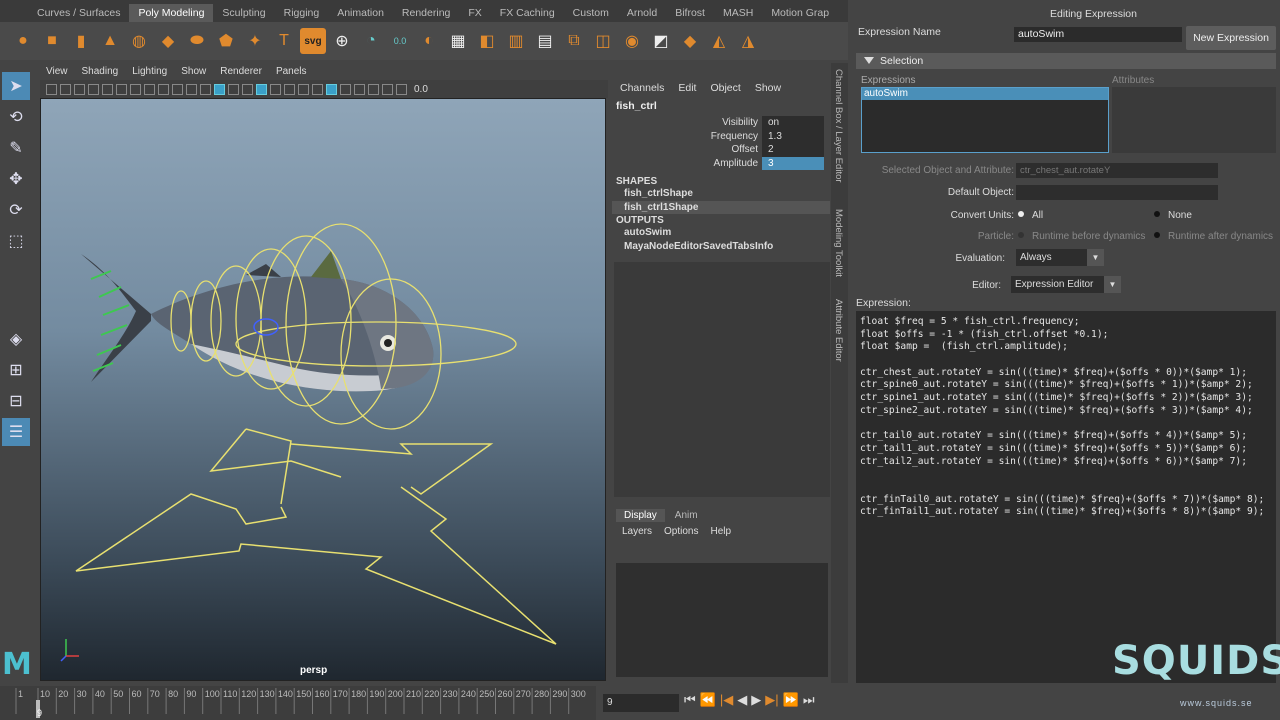 Image resolution: width=1280 pixels, height=720 pixels. Describe the element at coordinates (289, 89) in the screenshot. I see `shadows-icon` at that location.